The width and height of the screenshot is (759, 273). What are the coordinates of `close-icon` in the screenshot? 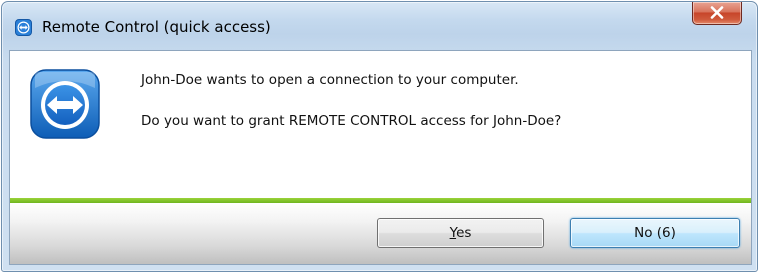 It's located at (717, 12).